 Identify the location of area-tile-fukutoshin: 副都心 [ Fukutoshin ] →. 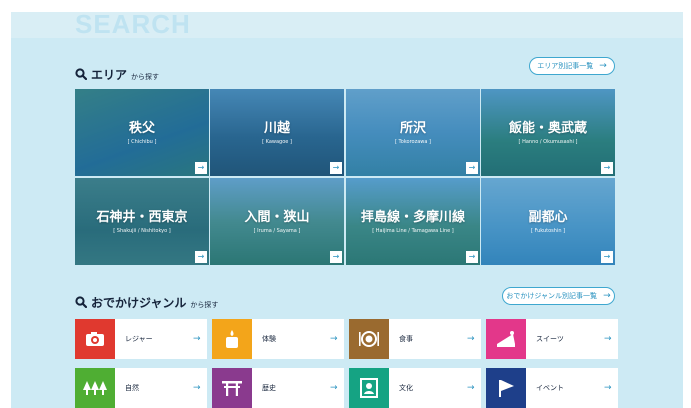
(548, 221).